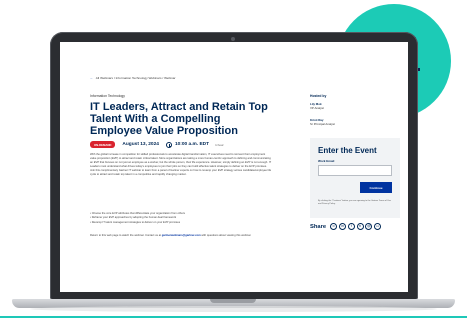  I want to click on host-card: Kristi Ray Sr Principal Analyst, so click(322, 122).